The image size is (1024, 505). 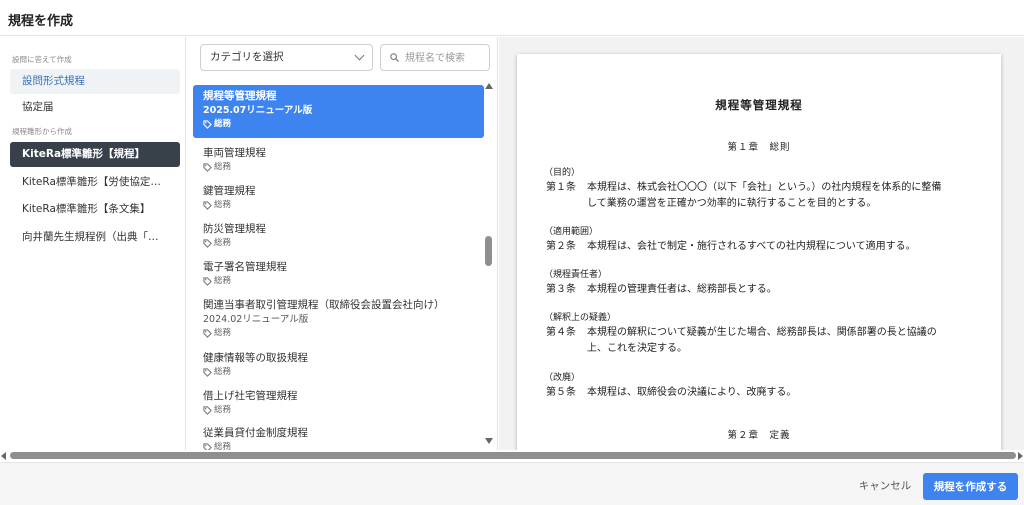 What do you see at coordinates (562, 173) in the screenshot?
I see `article-heading: （目的）` at bounding box center [562, 173].